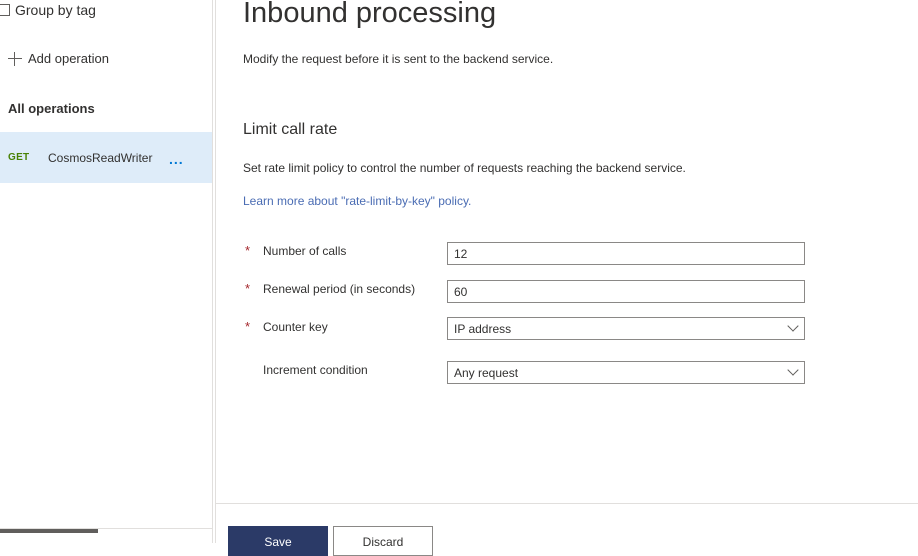 Image resolution: width=918 pixels, height=556 pixels. I want to click on counter-key-dropdown: IP address, so click(626, 328).